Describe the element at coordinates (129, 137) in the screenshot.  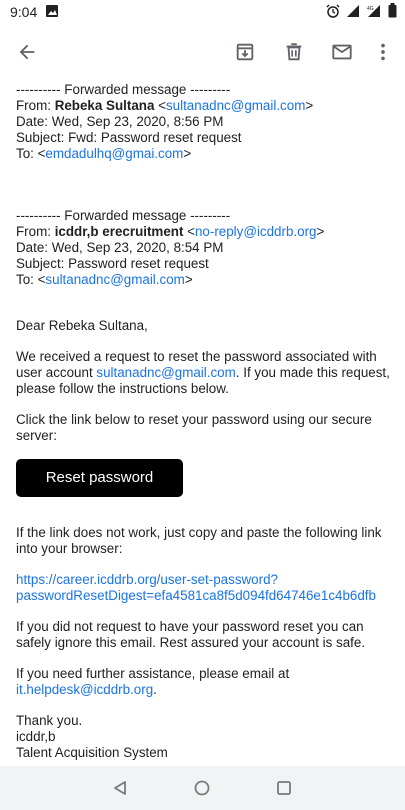
I see `subject-line: Subject: Fwd: Password reset request` at that location.